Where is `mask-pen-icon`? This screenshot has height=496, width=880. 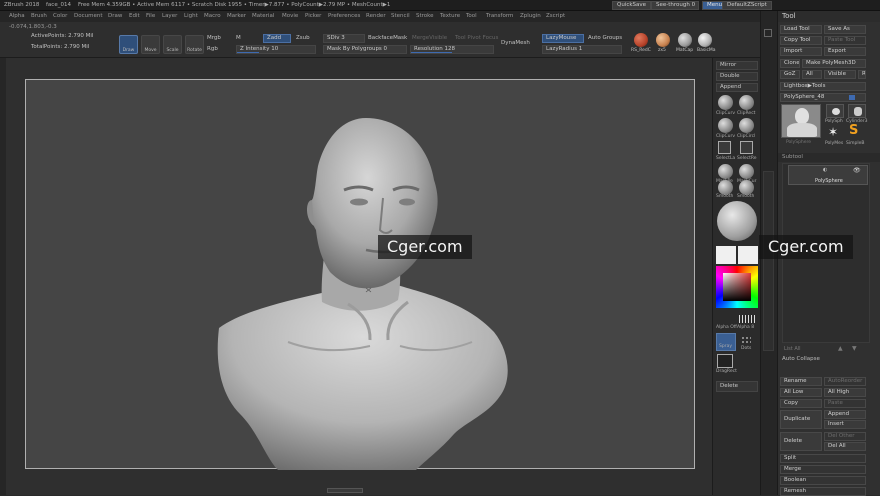 mask-pen-icon is located at coordinates (725, 171).